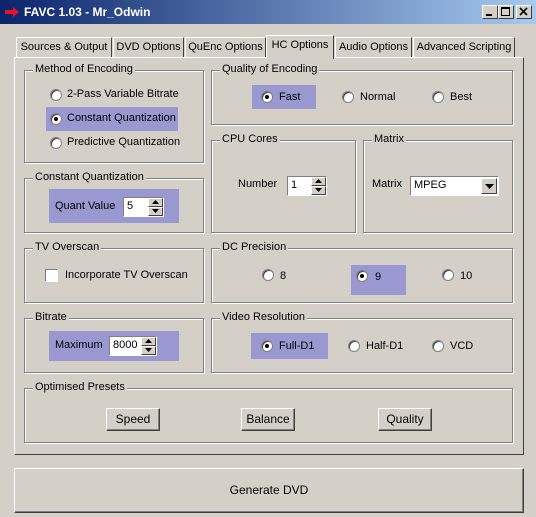 The image size is (536, 517). What do you see at coordinates (387, 184) in the screenshot?
I see `matrix-label: Matrix` at bounding box center [387, 184].